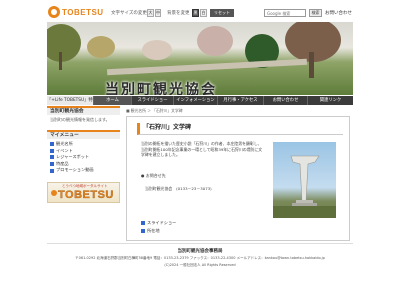 The width and height of the screenshot is (400, 300). What do you see at coordinates (158, 13) in the screenshot?
I see `font-size-medium-button: 中` at bounding box center [158, 13].